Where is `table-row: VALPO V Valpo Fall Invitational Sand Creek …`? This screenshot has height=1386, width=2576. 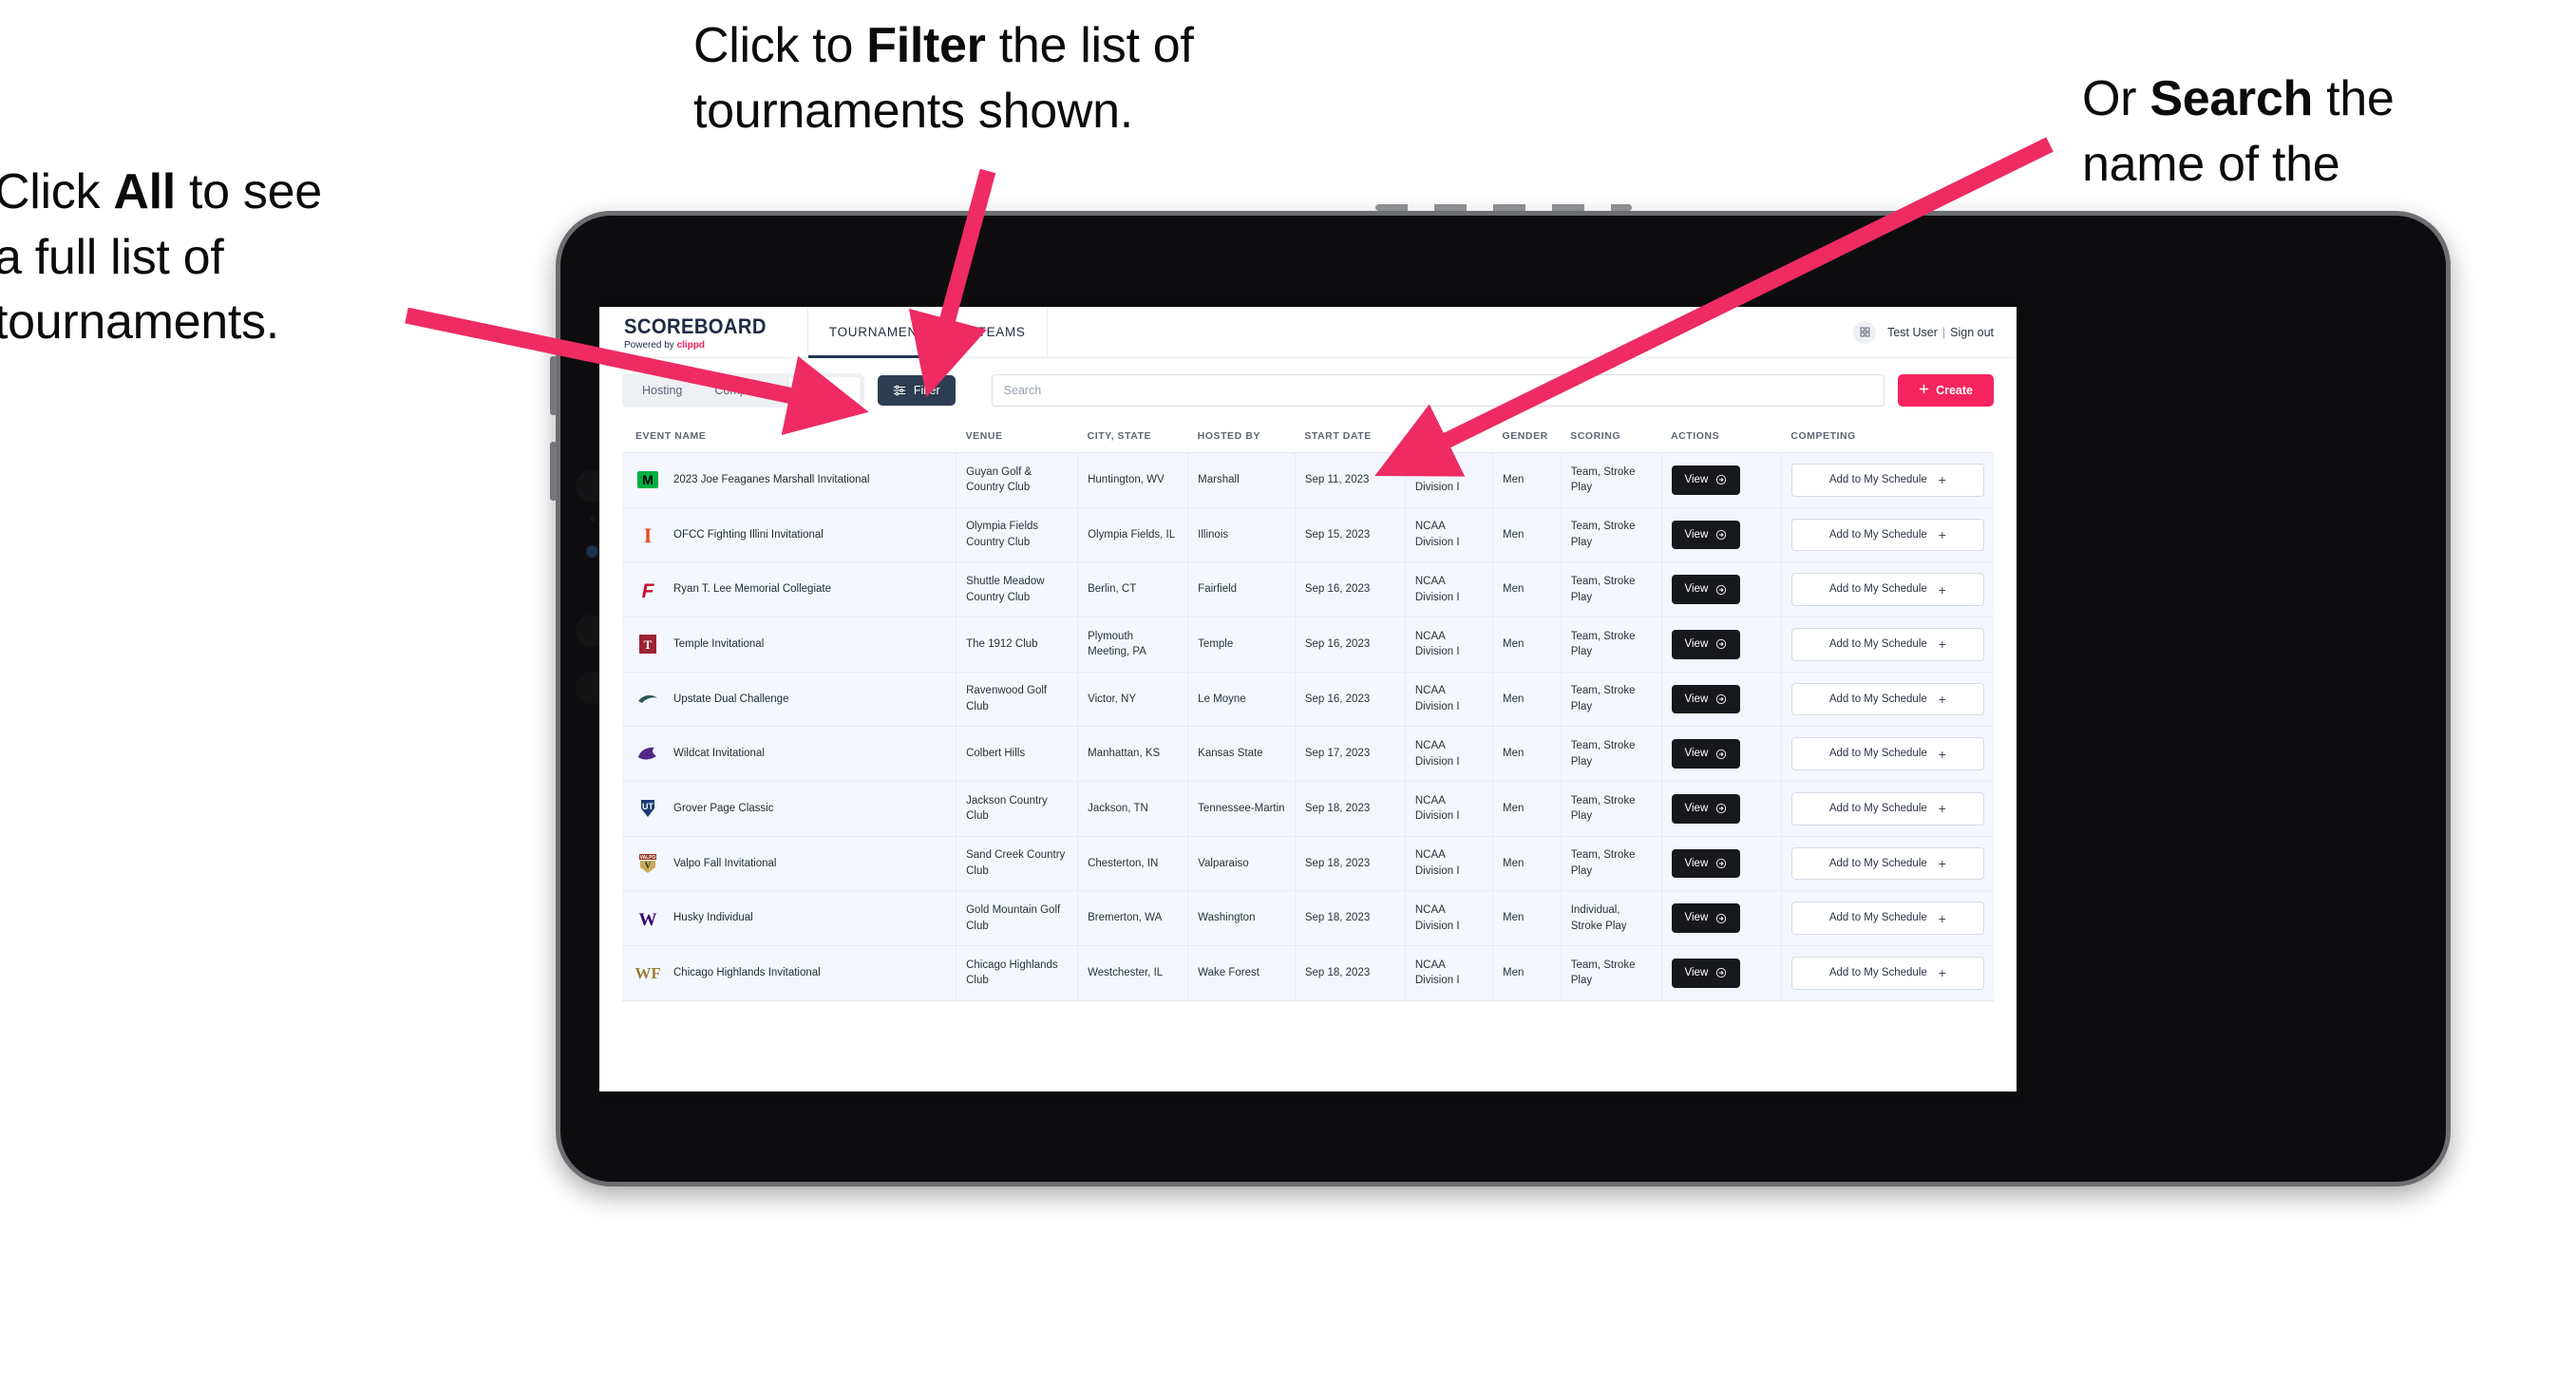
table-row: VALPO V Valpo Fall Invitational Sand Creek … is located at coordinates (1308, 864).